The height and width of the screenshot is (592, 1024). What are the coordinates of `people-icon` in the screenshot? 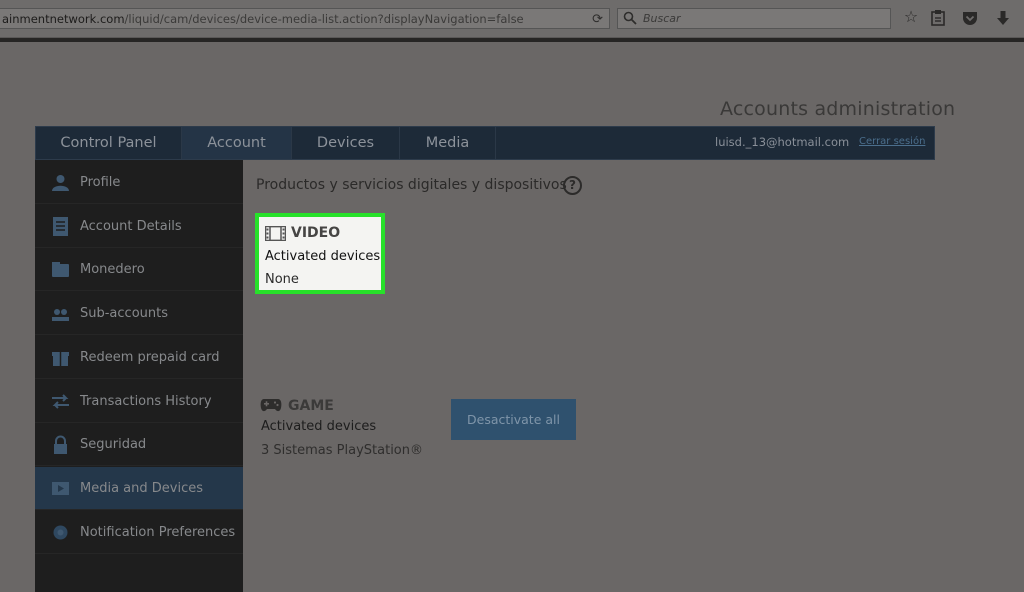 It's located at (60, 315).